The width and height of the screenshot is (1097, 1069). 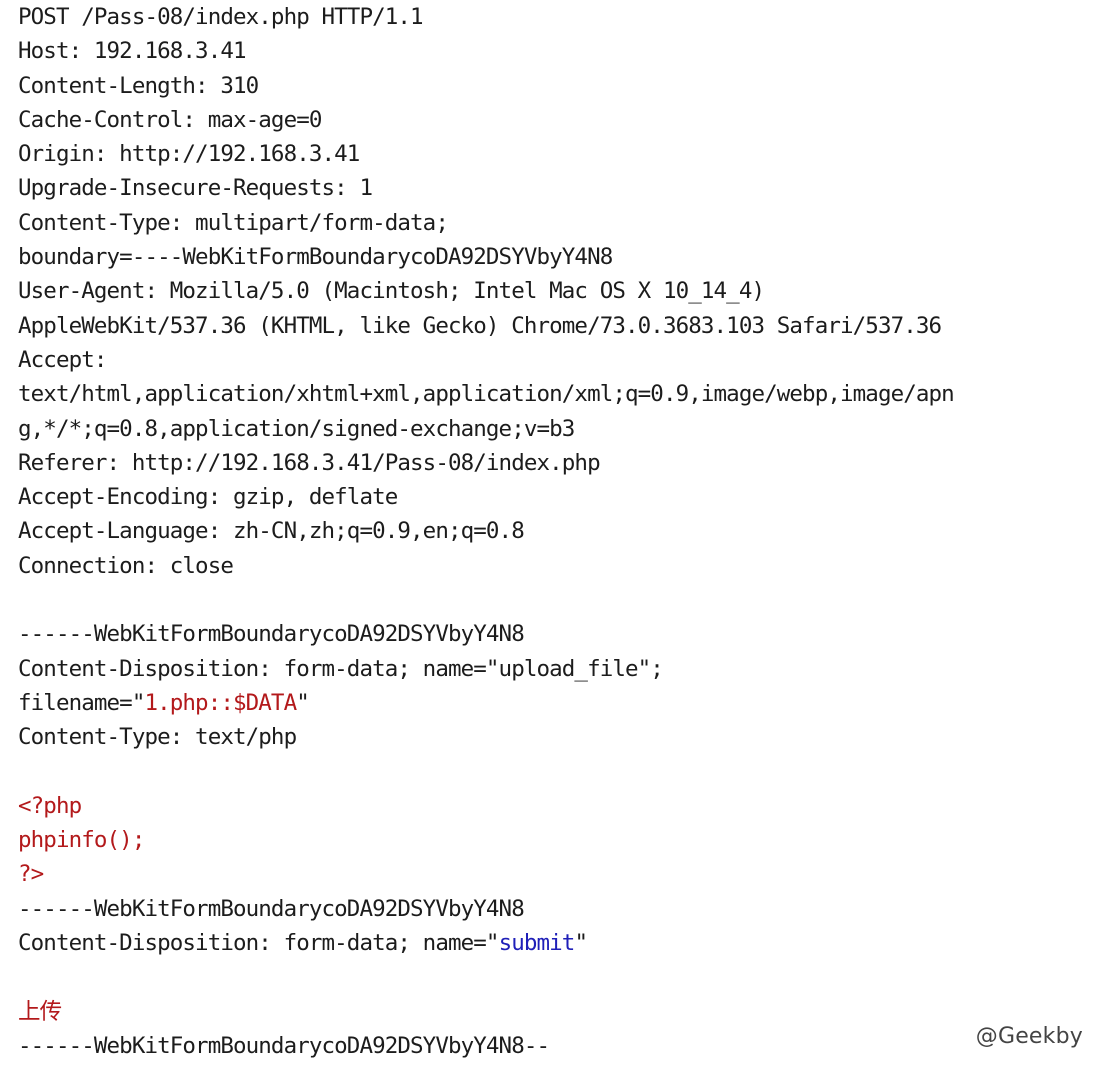 I want to click on header-accept-language: Accept-Language: zh-CN,zh;q=0.9,en;q=0.8, so click(x=271, y=531).